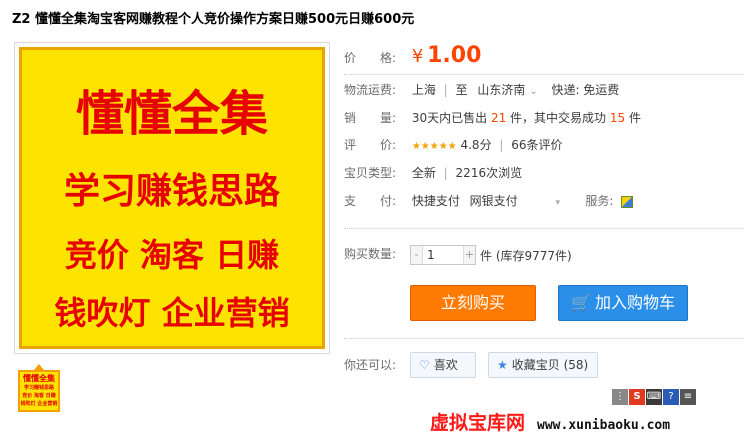 The image size is (747, 439). Describe the element at coordinates (370, 58) in the screenshot. I see `price-label: 价 格:` at that location.